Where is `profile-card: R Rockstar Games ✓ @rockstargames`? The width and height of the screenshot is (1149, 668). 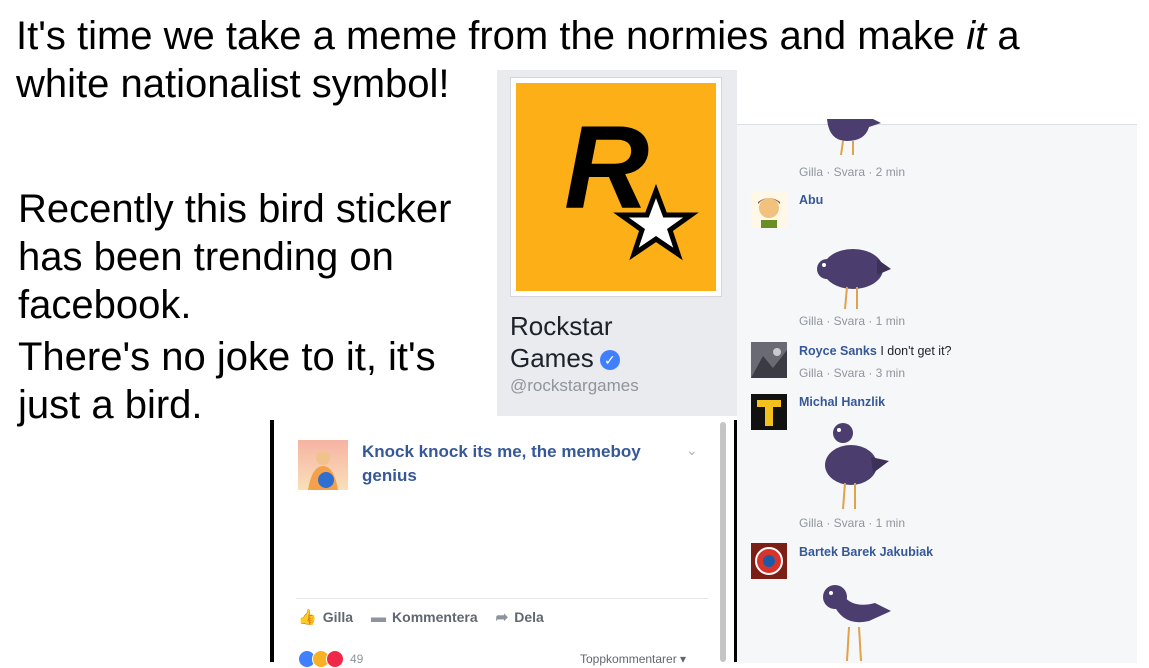 profile-card: R Rockstar Games ✓ @rockstargames is located at coordinates (617, 243).